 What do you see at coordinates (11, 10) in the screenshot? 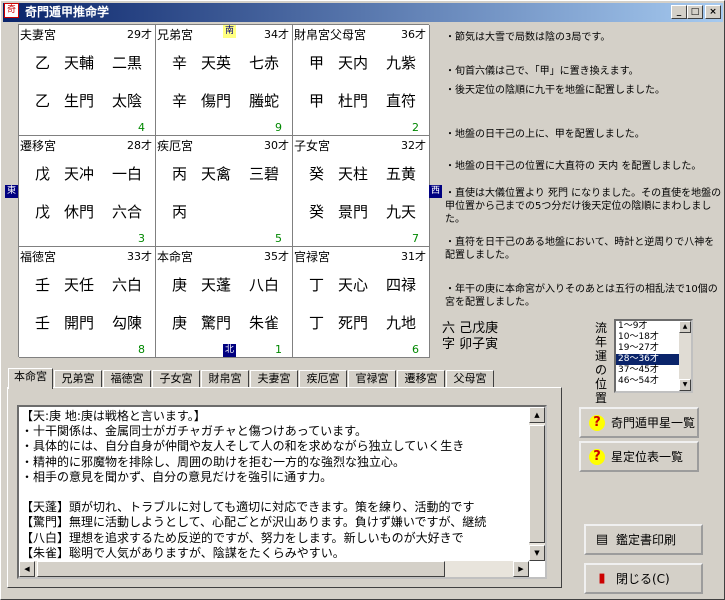
I see `app-icon: 奇` at bounding box center [11, 10].